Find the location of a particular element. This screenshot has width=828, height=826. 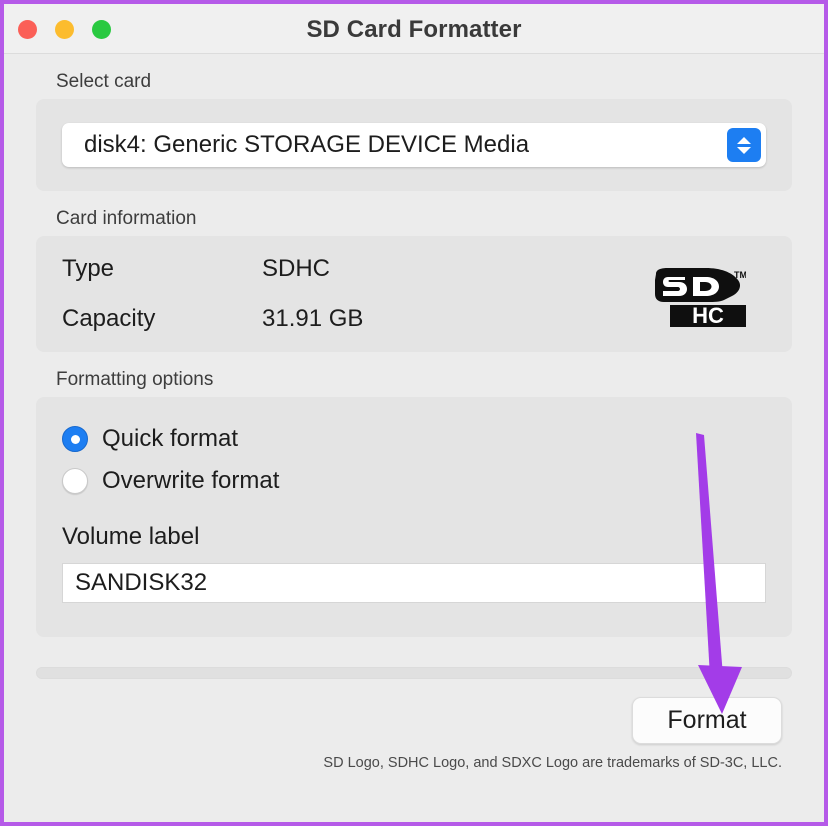

svg-text: TM is located at coordinates (740, 275).